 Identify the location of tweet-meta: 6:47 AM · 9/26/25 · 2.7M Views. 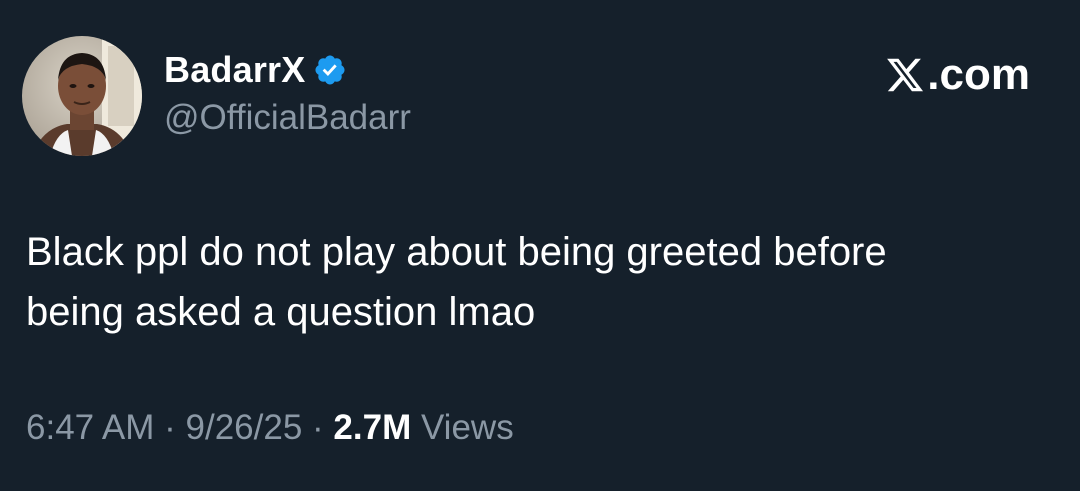
(270, 428).